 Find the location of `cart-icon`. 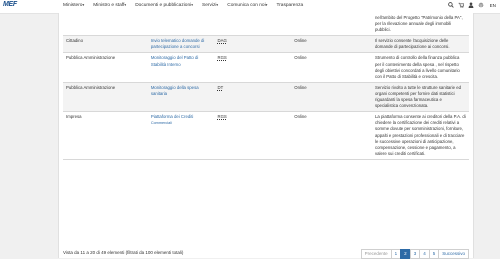

cart-icon is located at coordinates (461, 5).